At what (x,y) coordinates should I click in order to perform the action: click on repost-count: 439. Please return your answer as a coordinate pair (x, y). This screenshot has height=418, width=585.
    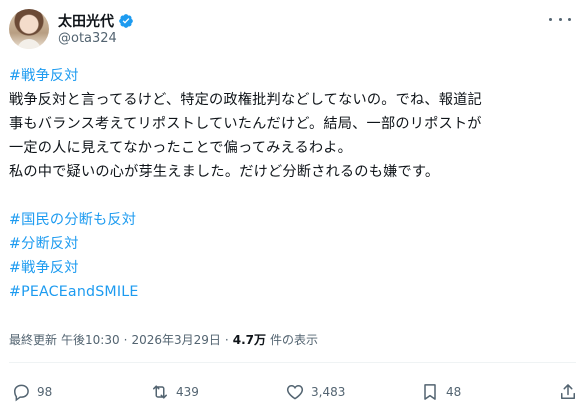
    Looking at the image, I should click on (187, 392).